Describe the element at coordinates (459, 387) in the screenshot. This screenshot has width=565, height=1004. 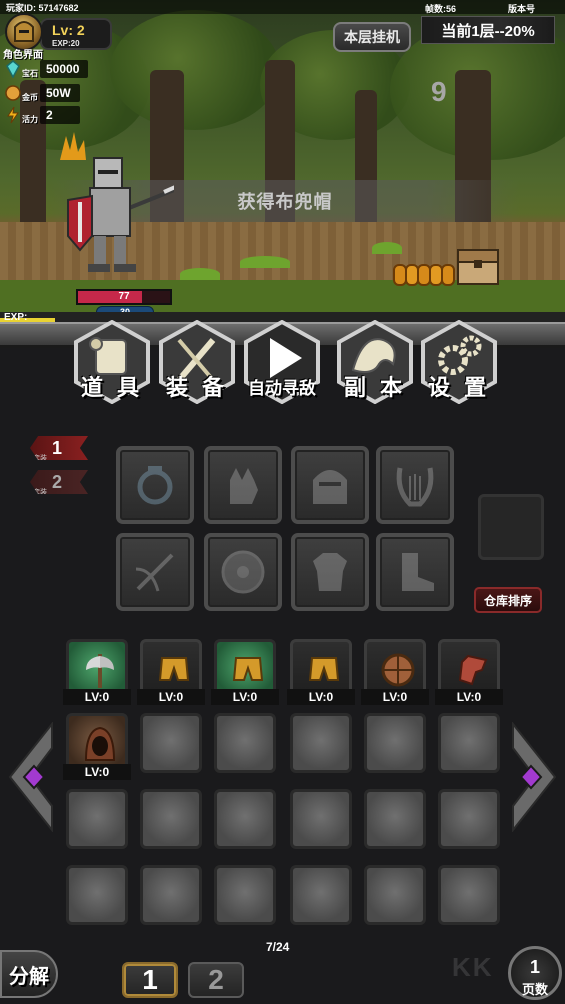
I see `nav-label: 设 置` at that location.